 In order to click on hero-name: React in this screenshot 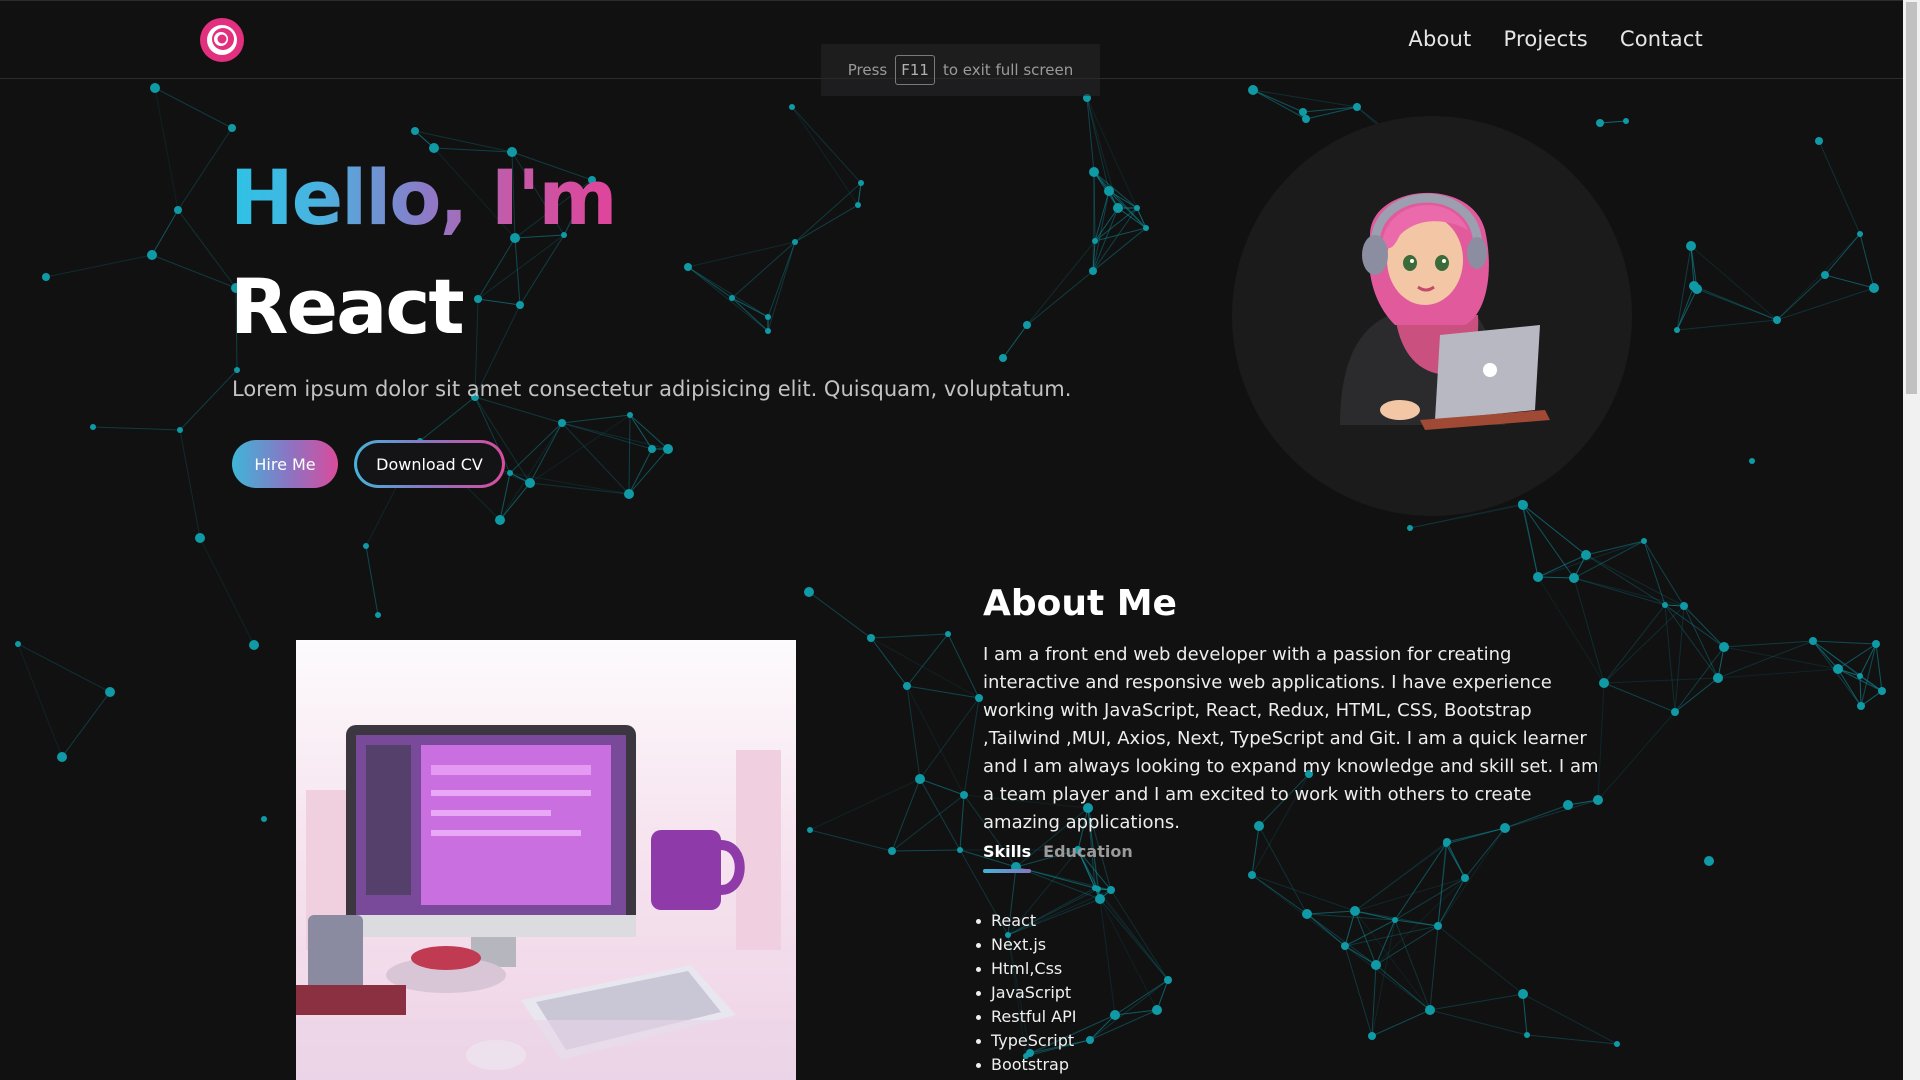, I will do `click(347, 306)`.